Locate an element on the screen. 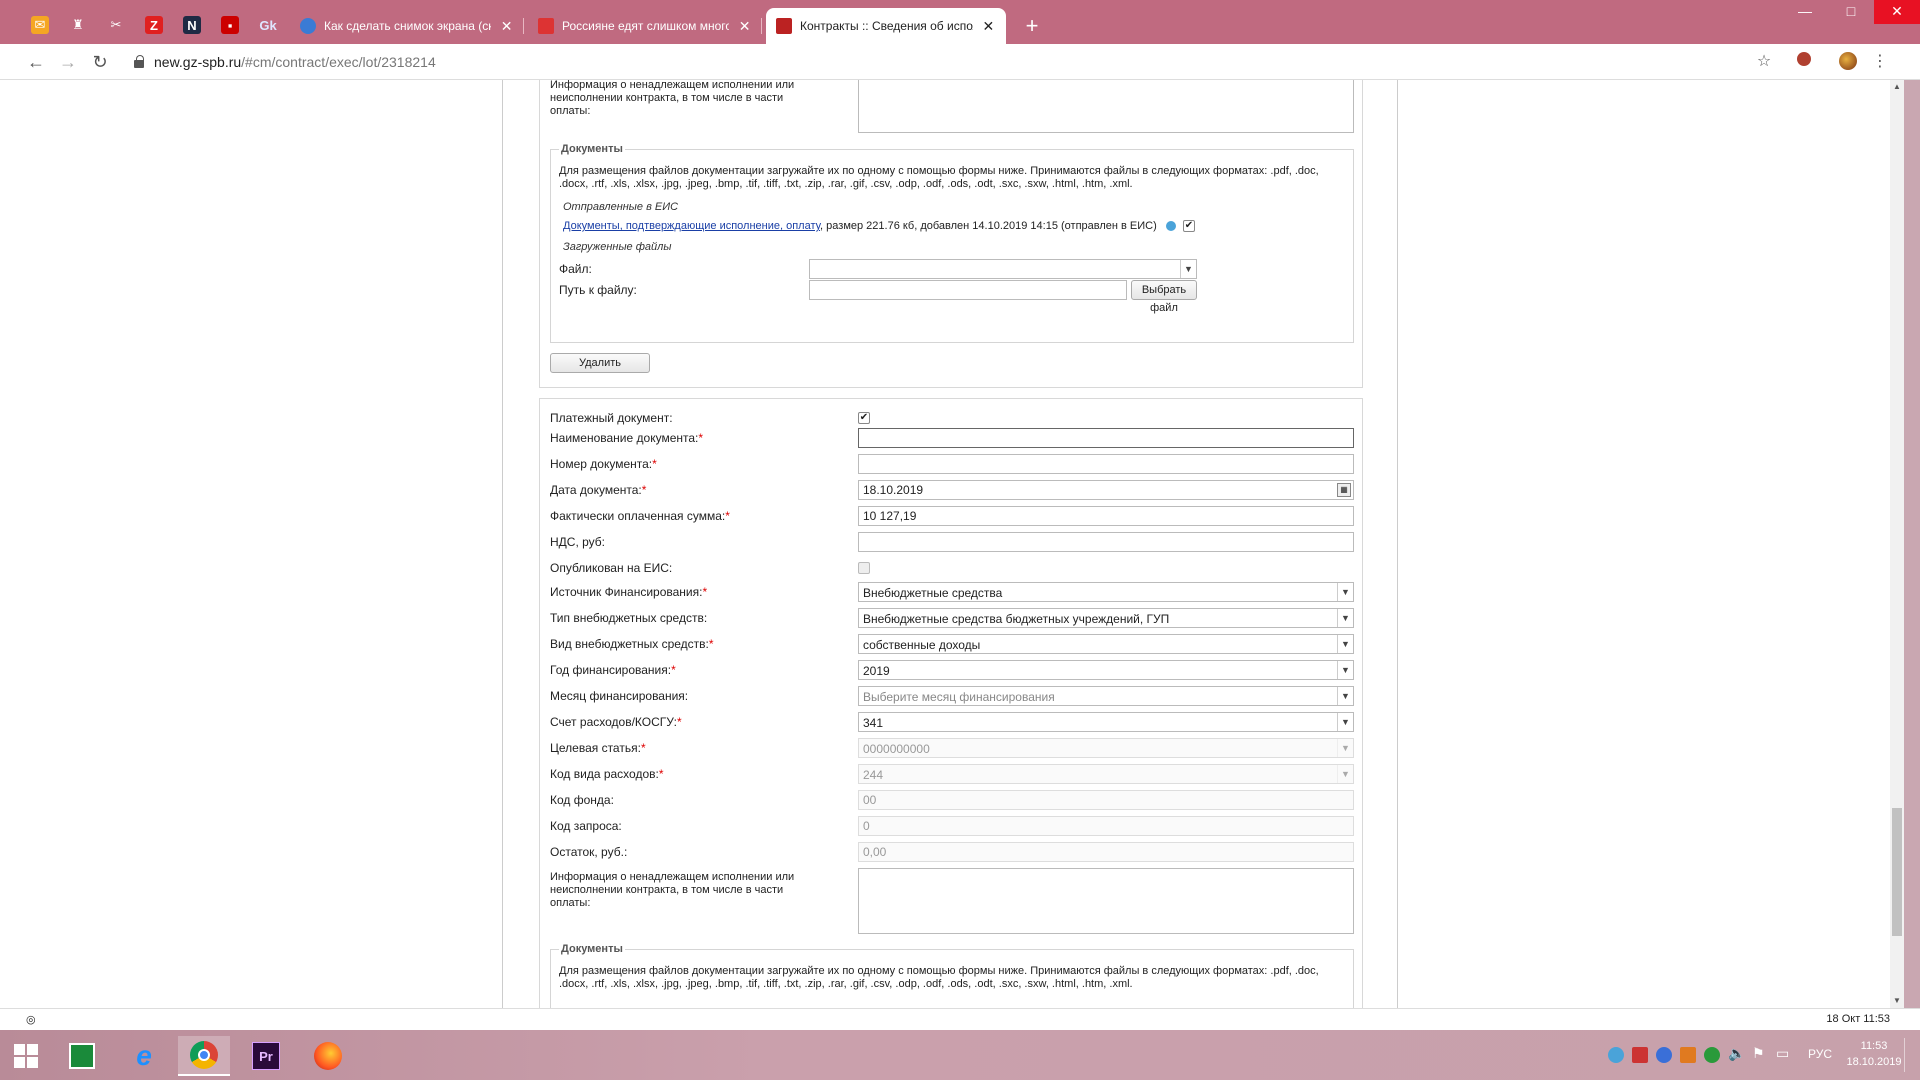  chrome-icon is located at coordinates (204, 1055).